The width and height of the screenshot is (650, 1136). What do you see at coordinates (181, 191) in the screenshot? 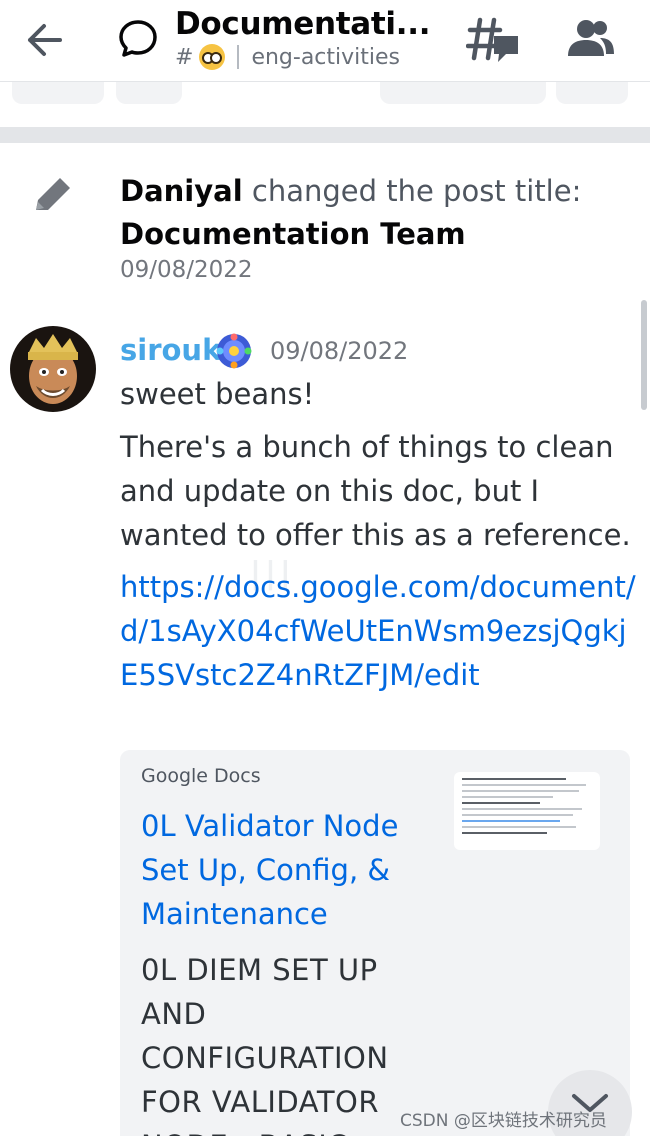
I see `system-actor: Daniyal` at bounding box center [181, 191].